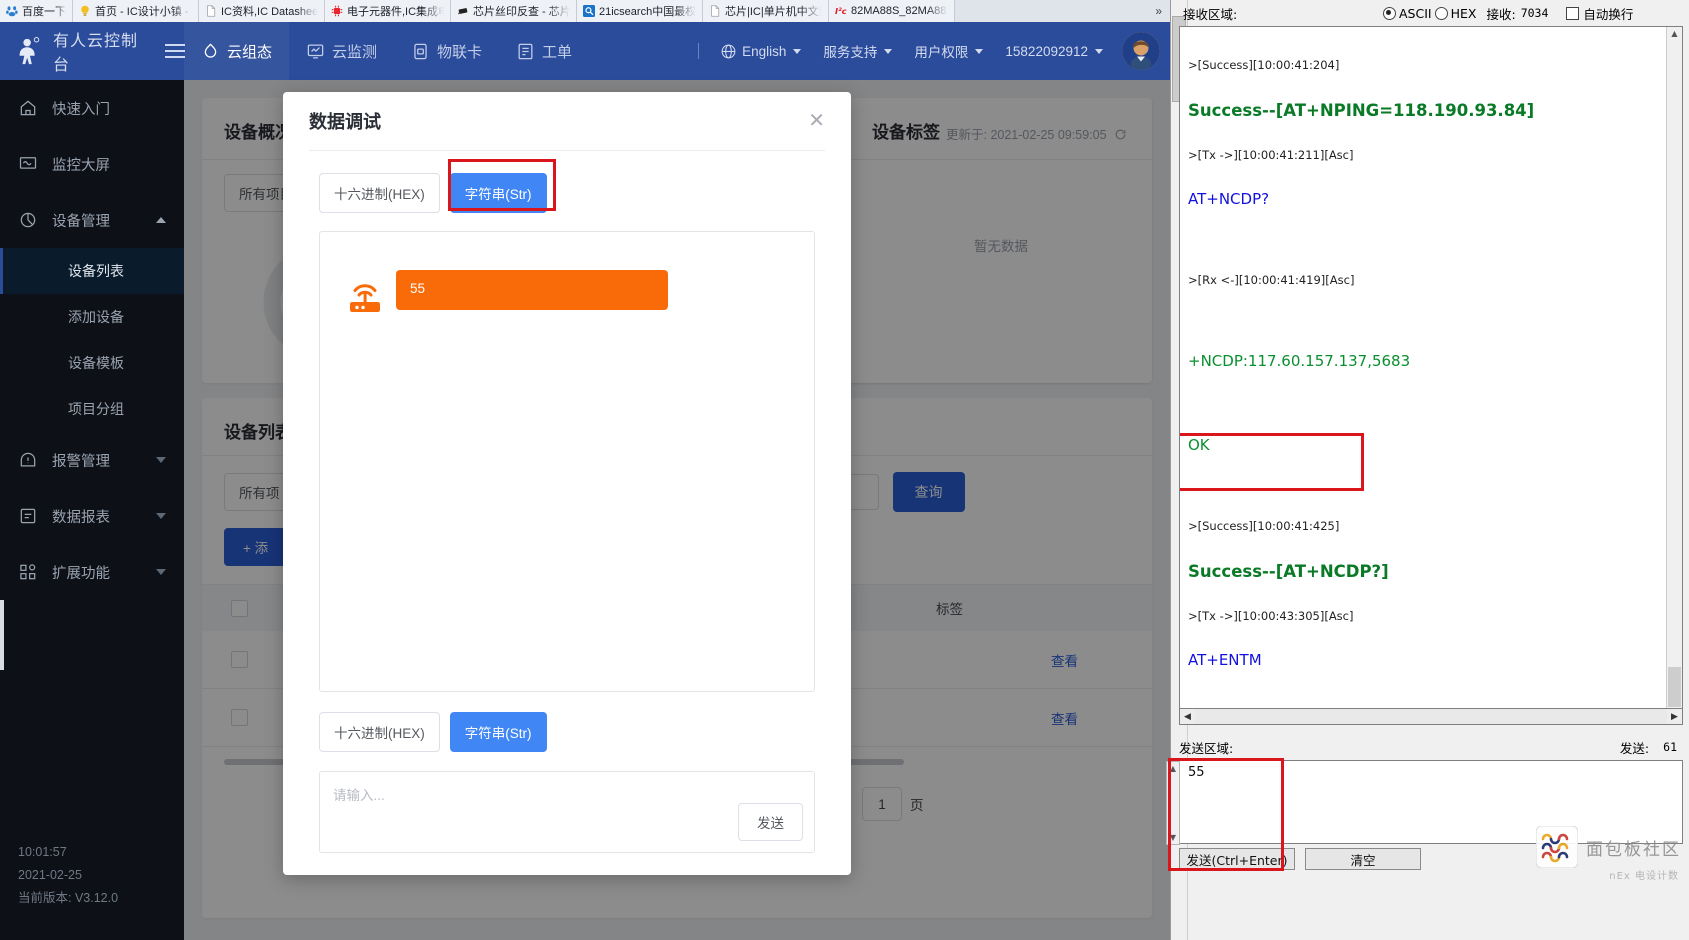  I want to click on ascii-radio, so click(1389, 13).